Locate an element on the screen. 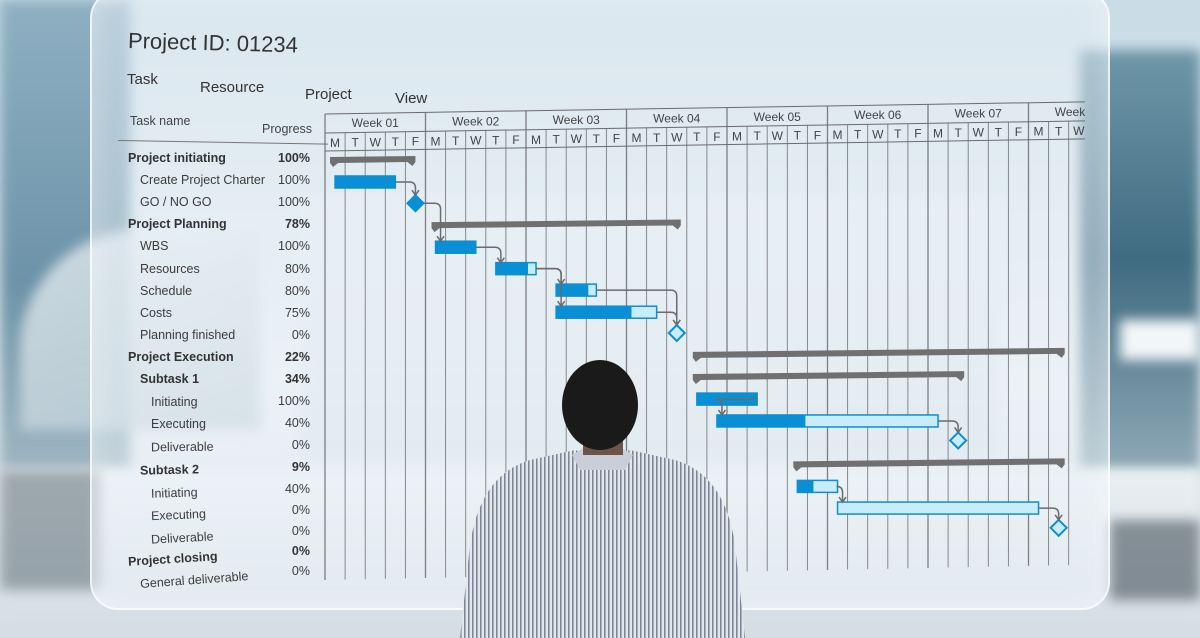  header-mid-line is located at coordinates (705, 127).